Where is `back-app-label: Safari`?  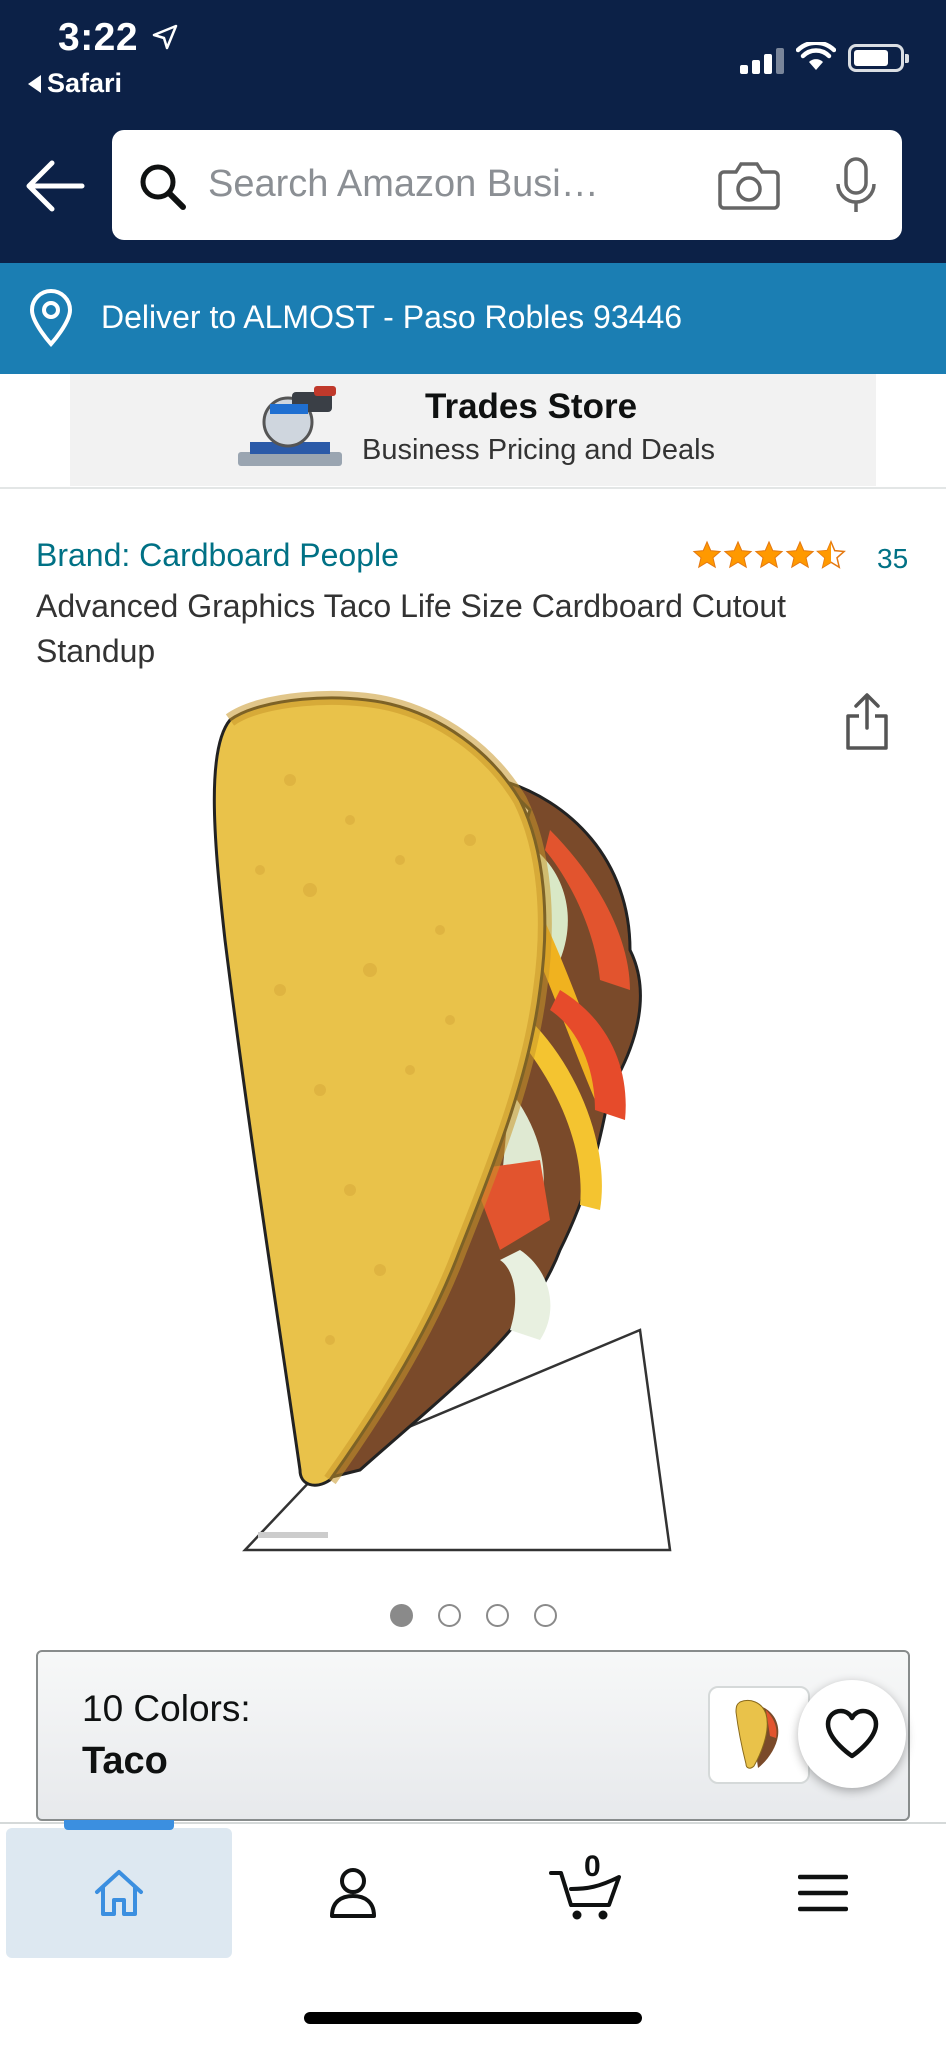
back-app-label: Safari is located at coordinates (85, 83).